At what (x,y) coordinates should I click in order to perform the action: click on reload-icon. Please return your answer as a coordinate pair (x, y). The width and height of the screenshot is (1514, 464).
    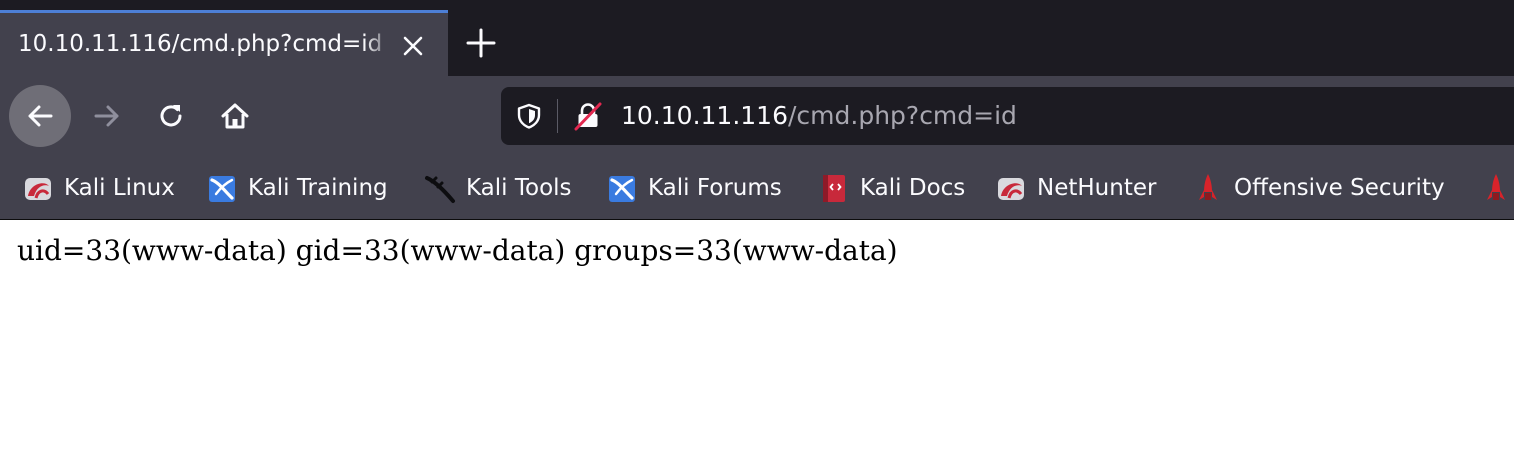
    Looking at the image, I should click on (171, 116).